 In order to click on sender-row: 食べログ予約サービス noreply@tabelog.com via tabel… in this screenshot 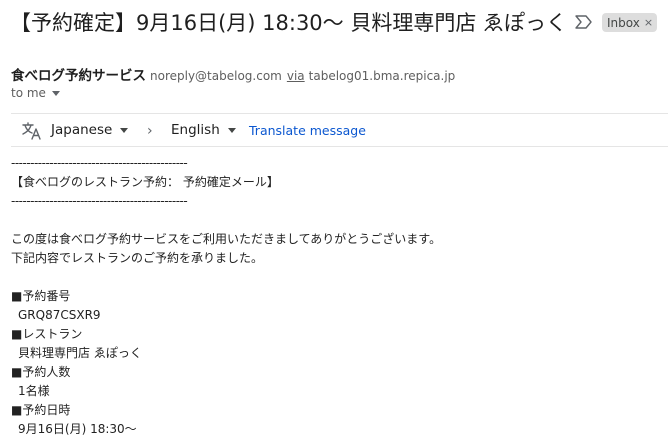, I will do `click(233, 74)`.